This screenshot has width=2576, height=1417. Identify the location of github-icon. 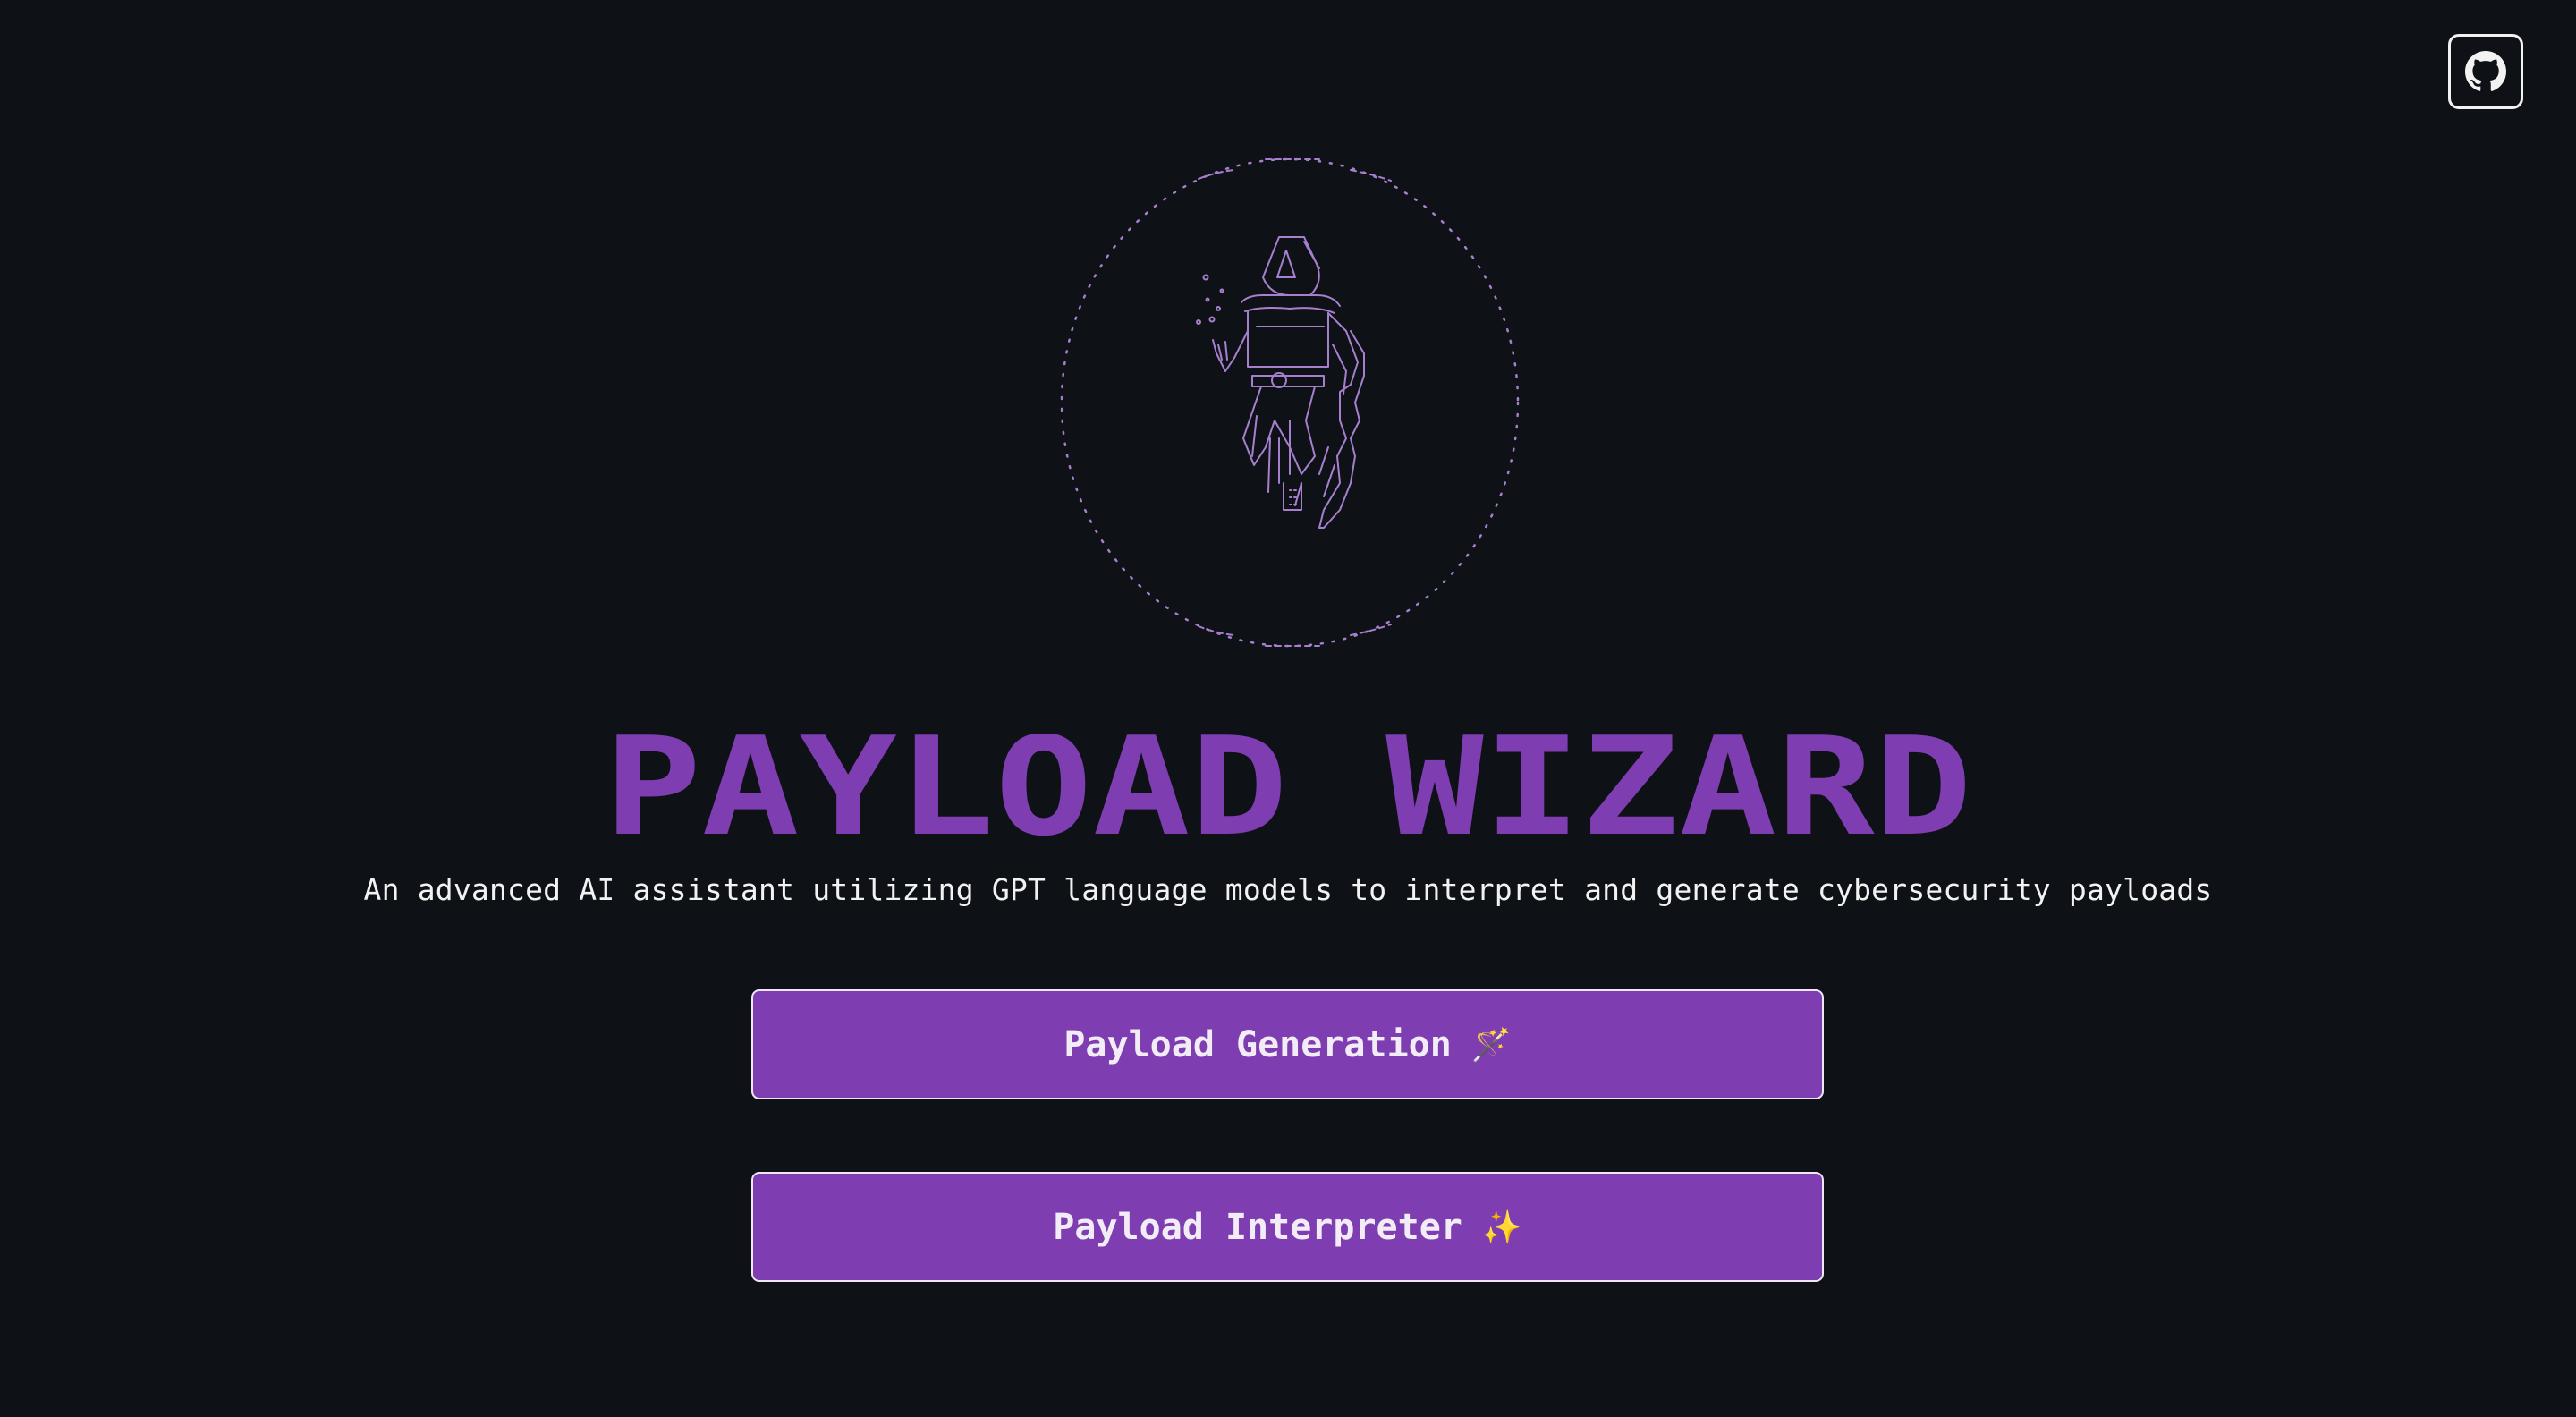
(2485, 71).